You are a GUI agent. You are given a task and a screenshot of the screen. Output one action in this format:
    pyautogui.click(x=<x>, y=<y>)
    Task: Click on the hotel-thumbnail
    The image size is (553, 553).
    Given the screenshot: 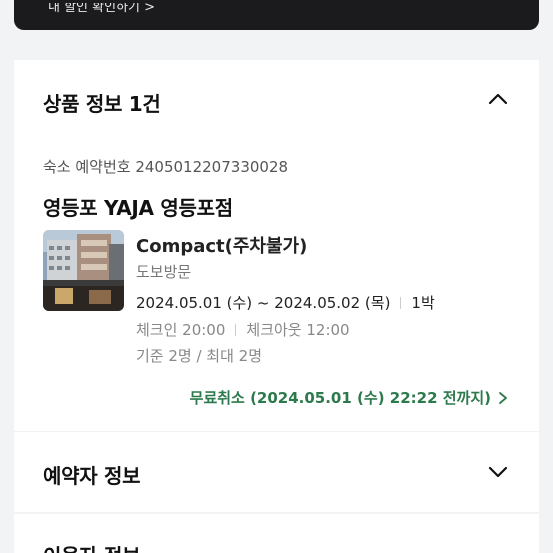 What is the action you would take?
    pyautogui.click(x=83, y=270)
    